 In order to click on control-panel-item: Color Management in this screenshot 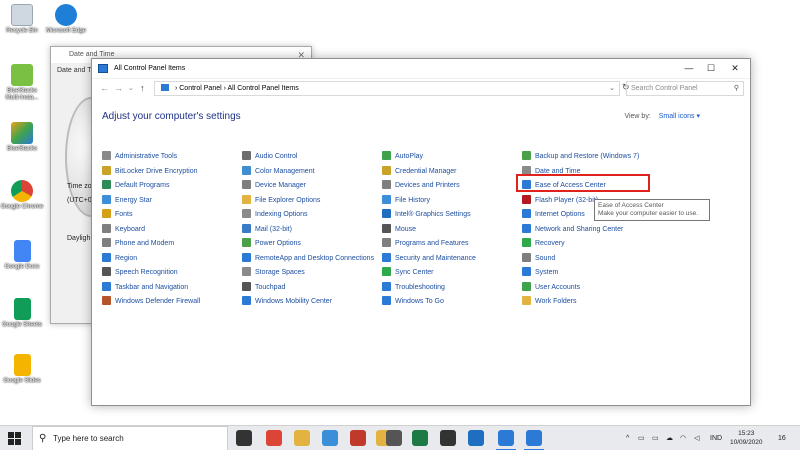, I will do `click(312, 173)`.